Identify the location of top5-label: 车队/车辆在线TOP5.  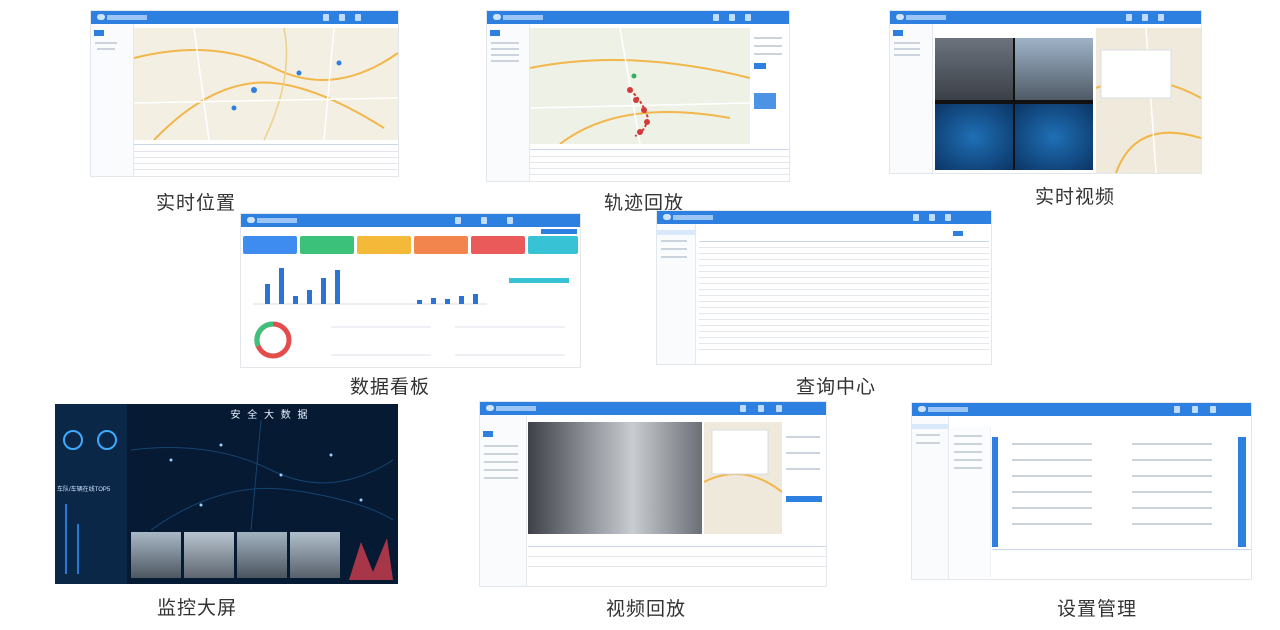
(84, 490).